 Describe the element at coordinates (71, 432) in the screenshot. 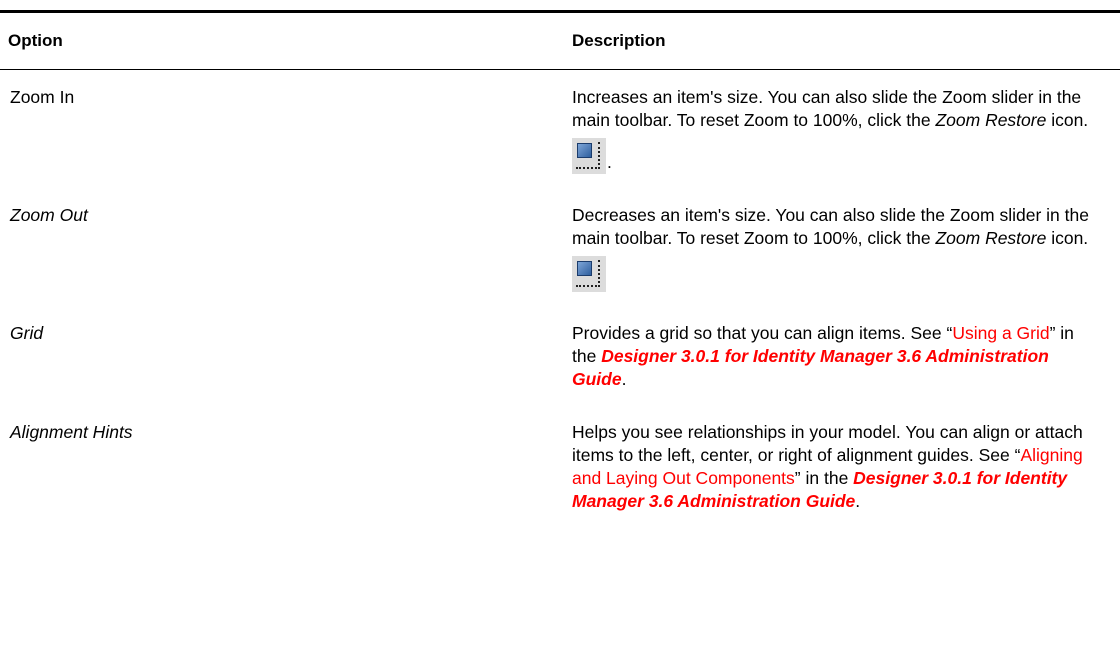

I see `option-name: Alignment Hints` at that location.